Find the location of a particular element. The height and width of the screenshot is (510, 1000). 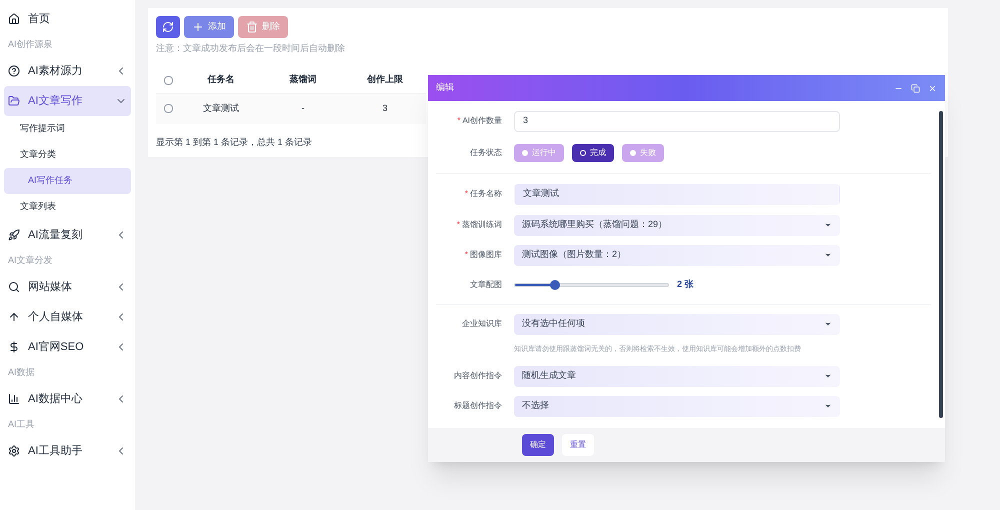

refresh-icon is located at coordinates (168, 27).